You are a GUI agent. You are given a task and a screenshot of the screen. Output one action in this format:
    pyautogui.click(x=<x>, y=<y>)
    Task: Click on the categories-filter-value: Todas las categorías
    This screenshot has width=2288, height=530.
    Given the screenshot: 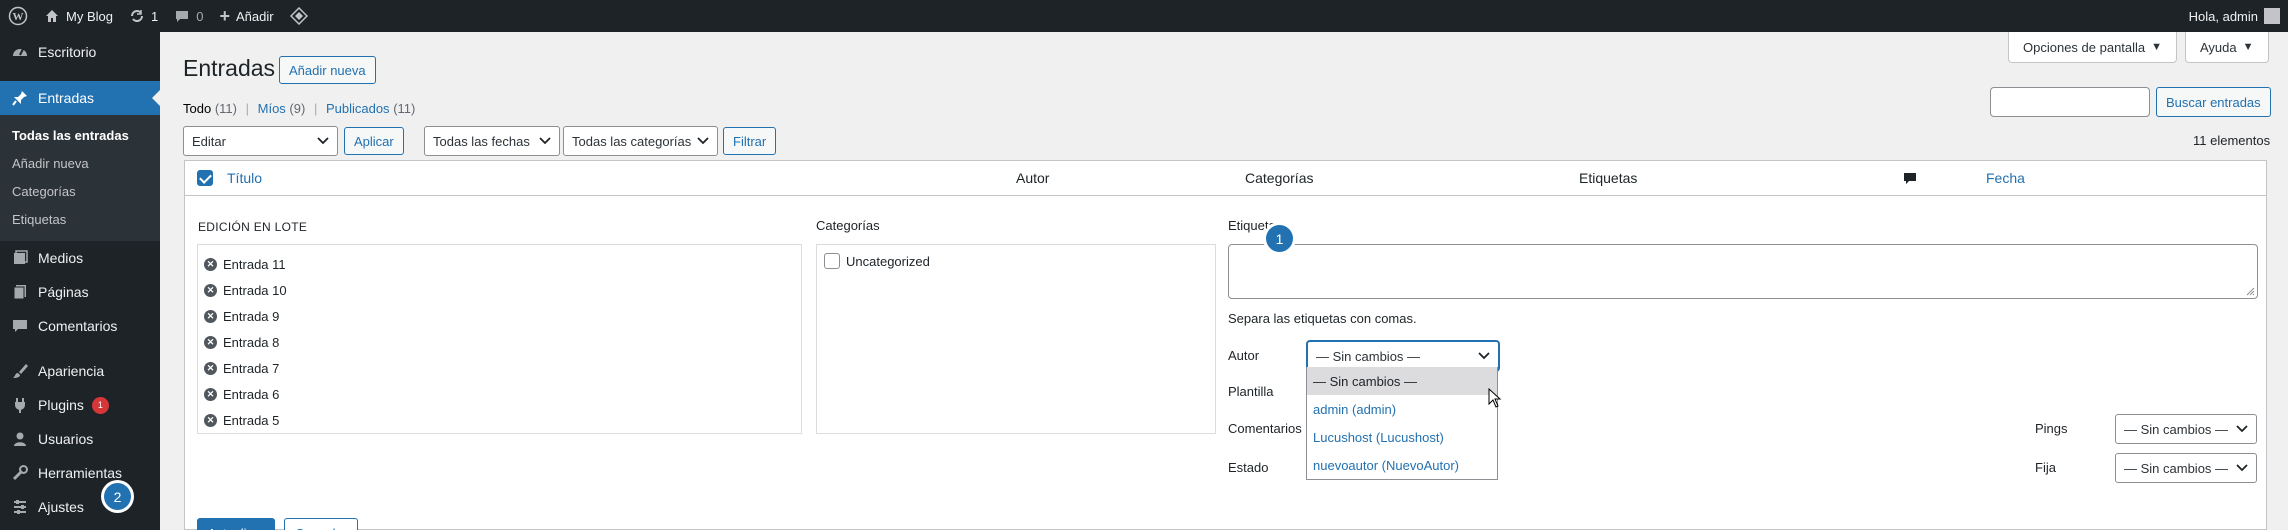 What is the action you would take?
    pyautogui.click(x=632, y=141)
    